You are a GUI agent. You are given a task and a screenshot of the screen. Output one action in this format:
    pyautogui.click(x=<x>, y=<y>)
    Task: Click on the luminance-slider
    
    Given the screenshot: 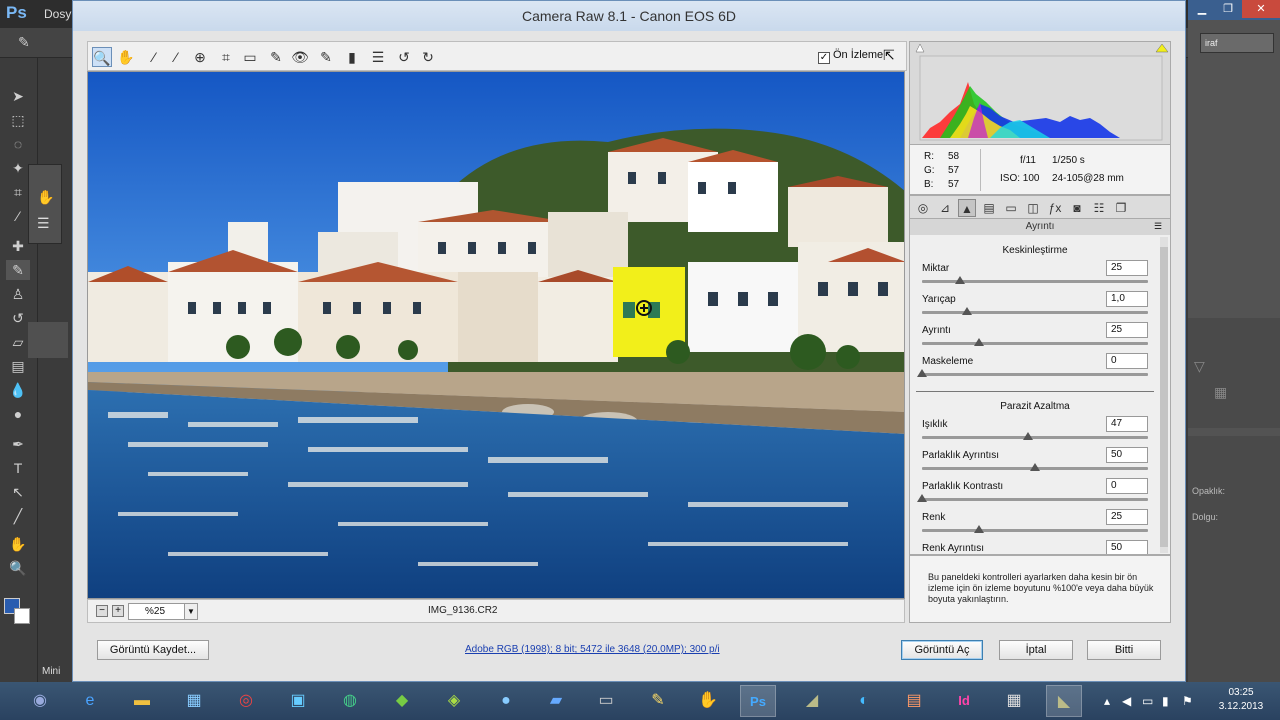 What is the action you would take?
    pyautogui.click(x=1035, y=436)
    